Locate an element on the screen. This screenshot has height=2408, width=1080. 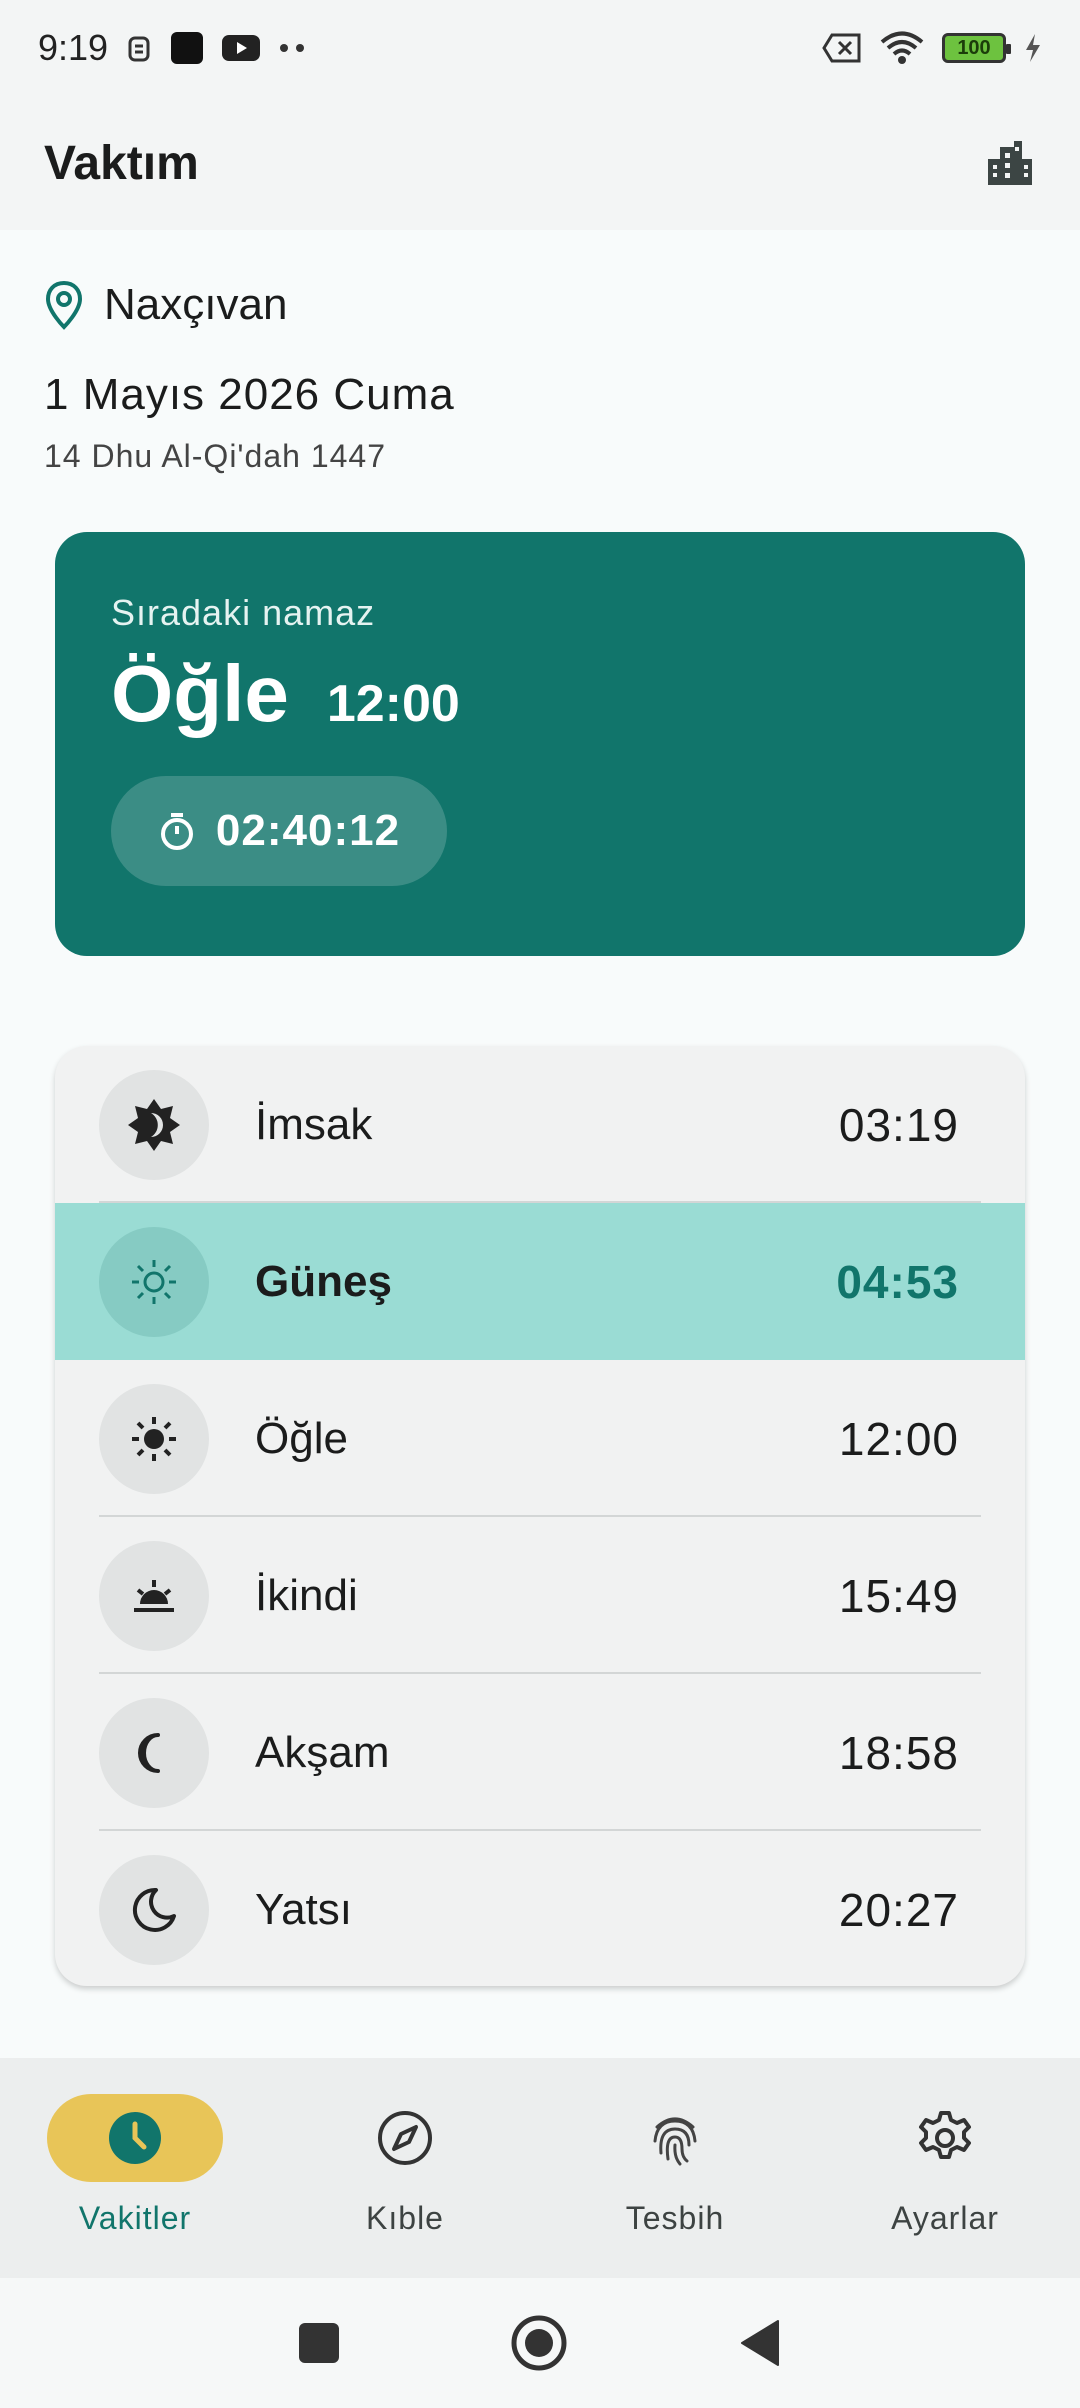
gear-icon is located at coordinates (945, 2138).